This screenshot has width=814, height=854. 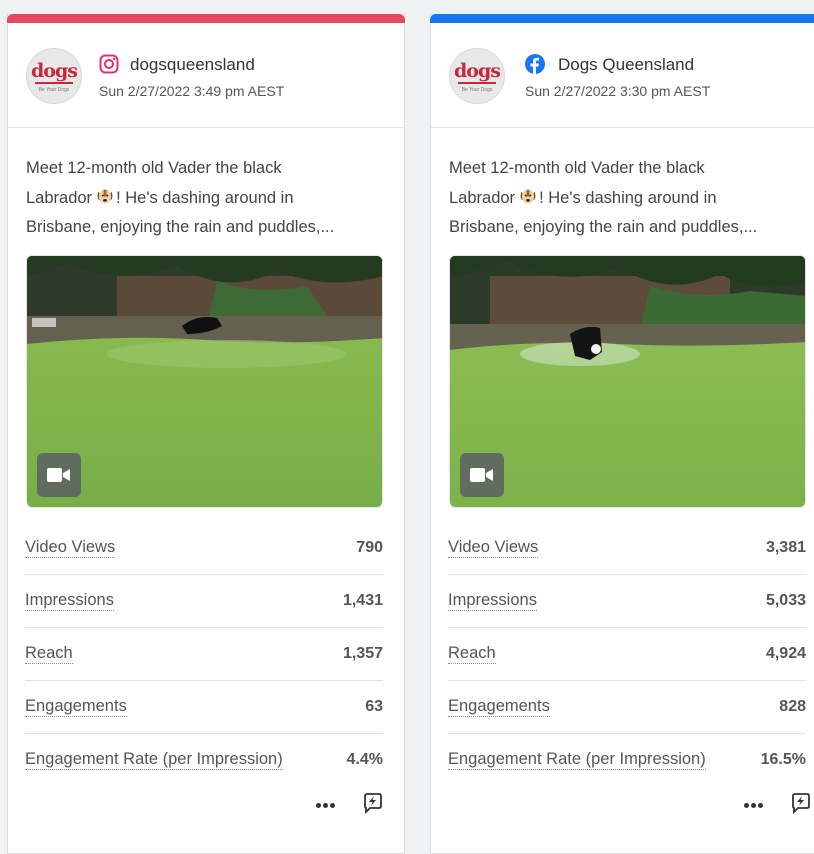 What do you see at coordinates (627, 654) in the screenshot?
I see `metric-reach: Reach 4,924` at bounding box center [627, 654].